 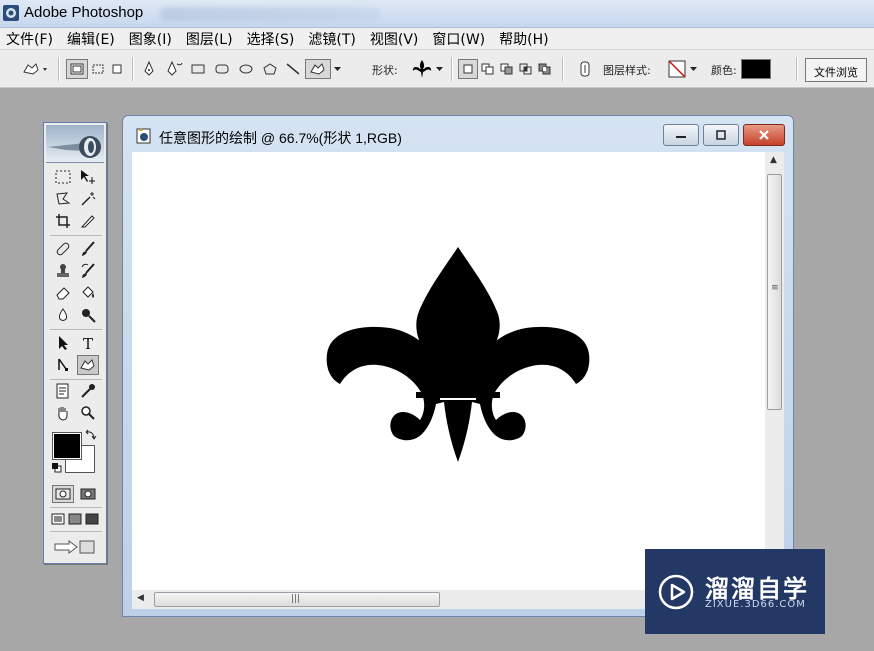 I want to click on crop-icon, so click(x=63, y=221).